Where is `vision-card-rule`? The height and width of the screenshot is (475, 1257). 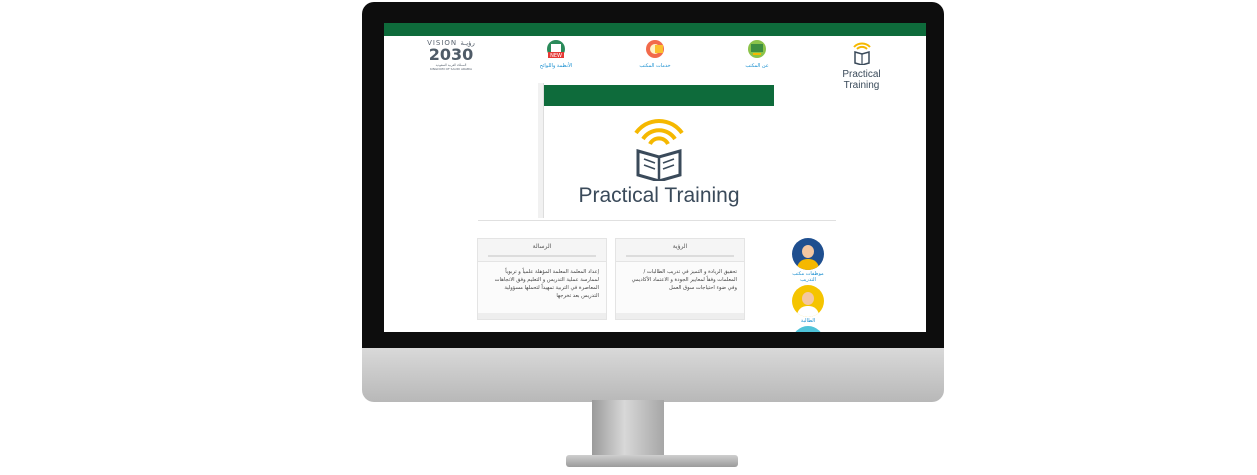 vision-card-rule is located at coordinates (680, 256).